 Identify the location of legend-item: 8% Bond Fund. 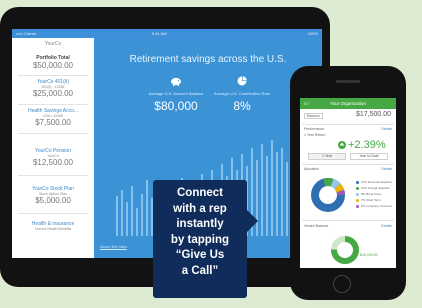
(368, 194).